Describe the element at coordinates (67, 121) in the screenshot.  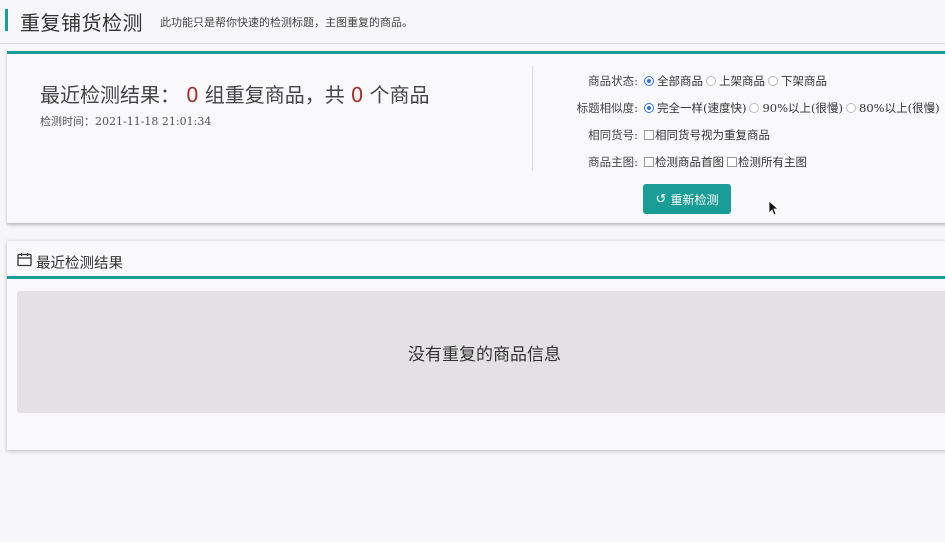
I see `check-time-label: 检测时间：` at that location.